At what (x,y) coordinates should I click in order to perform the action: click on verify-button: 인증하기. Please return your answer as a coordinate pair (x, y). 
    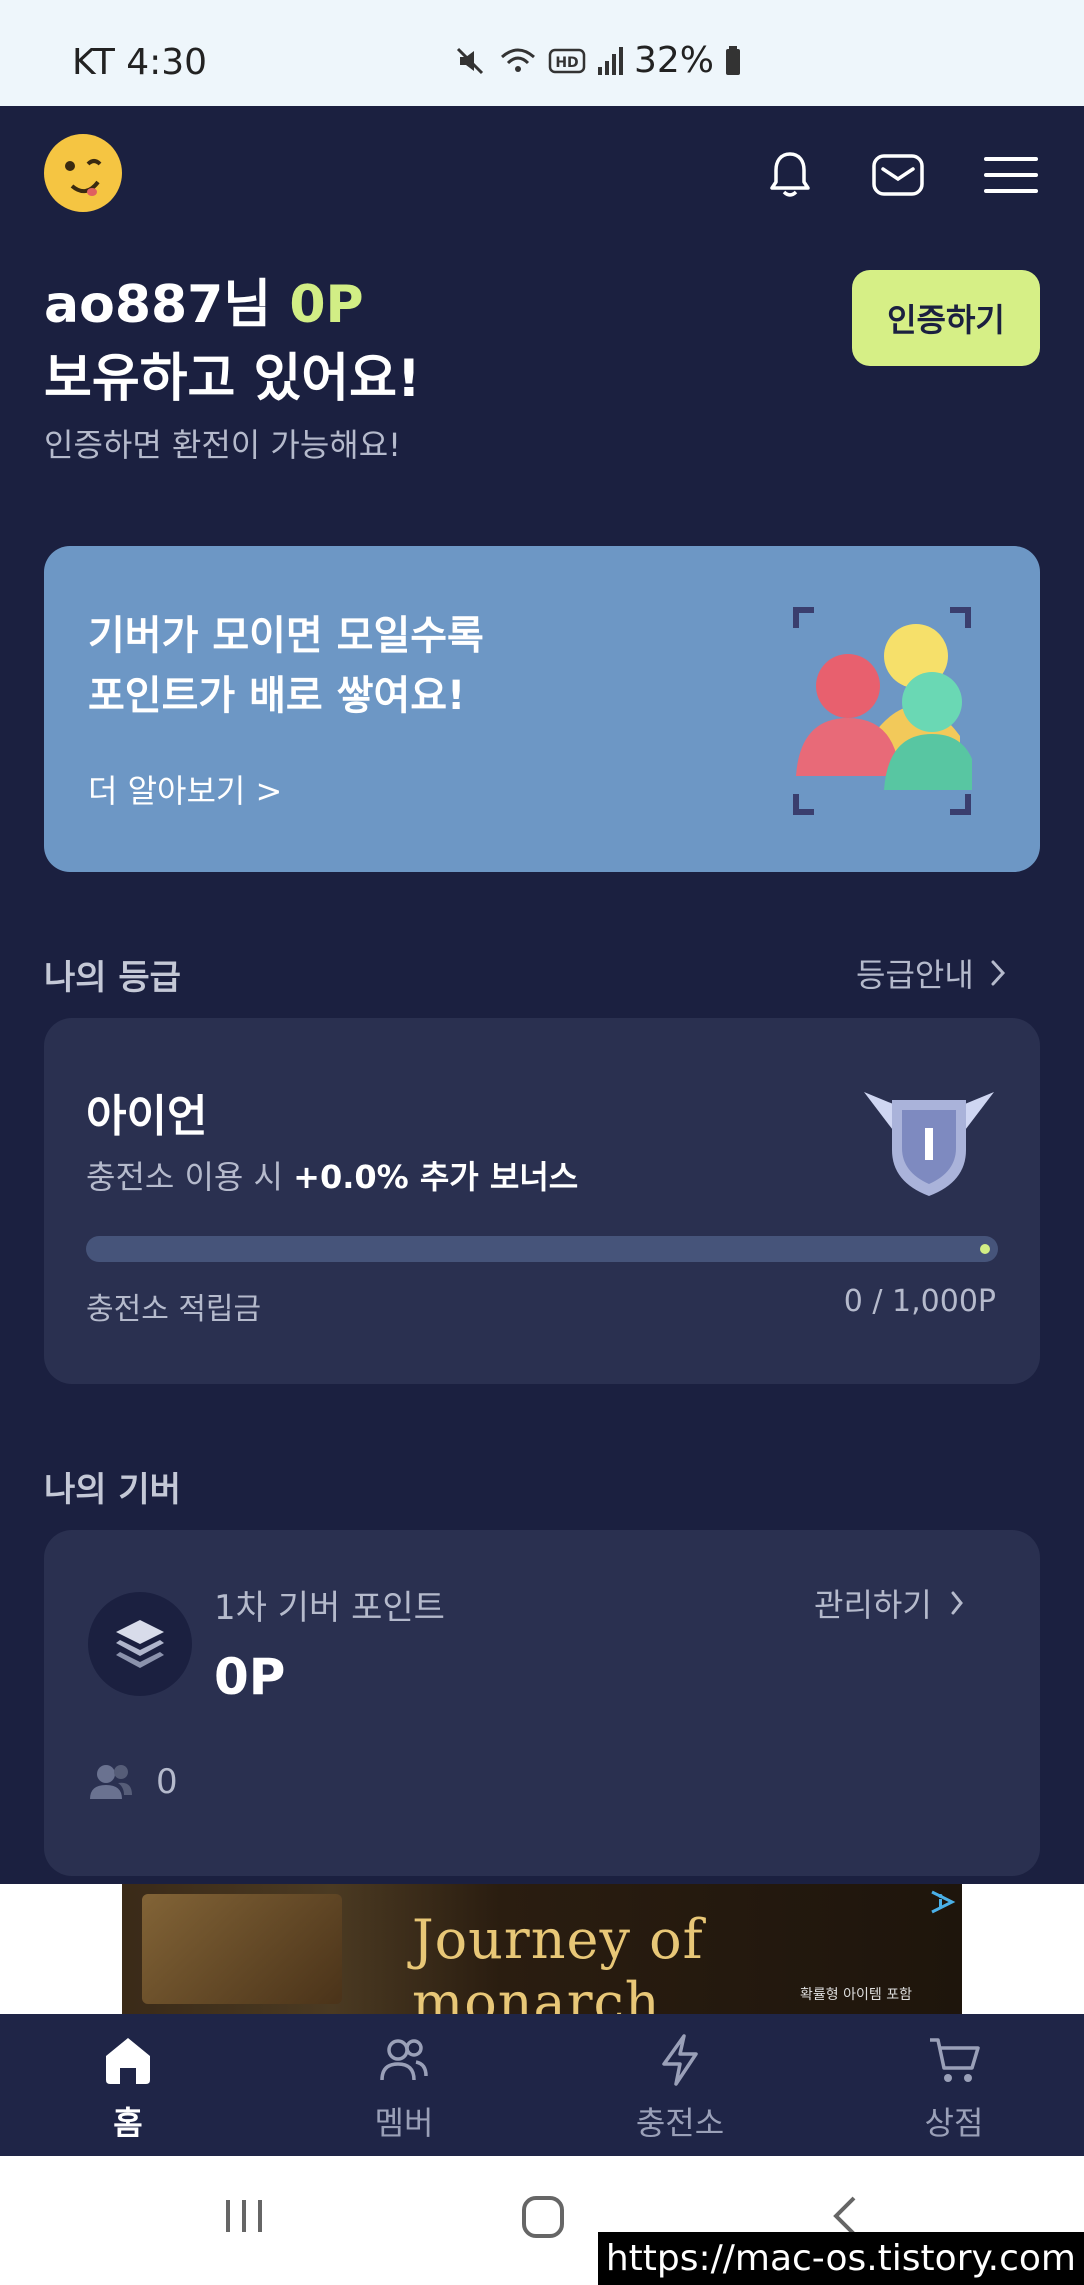
    Looking at the image, I should click on (946, 318).